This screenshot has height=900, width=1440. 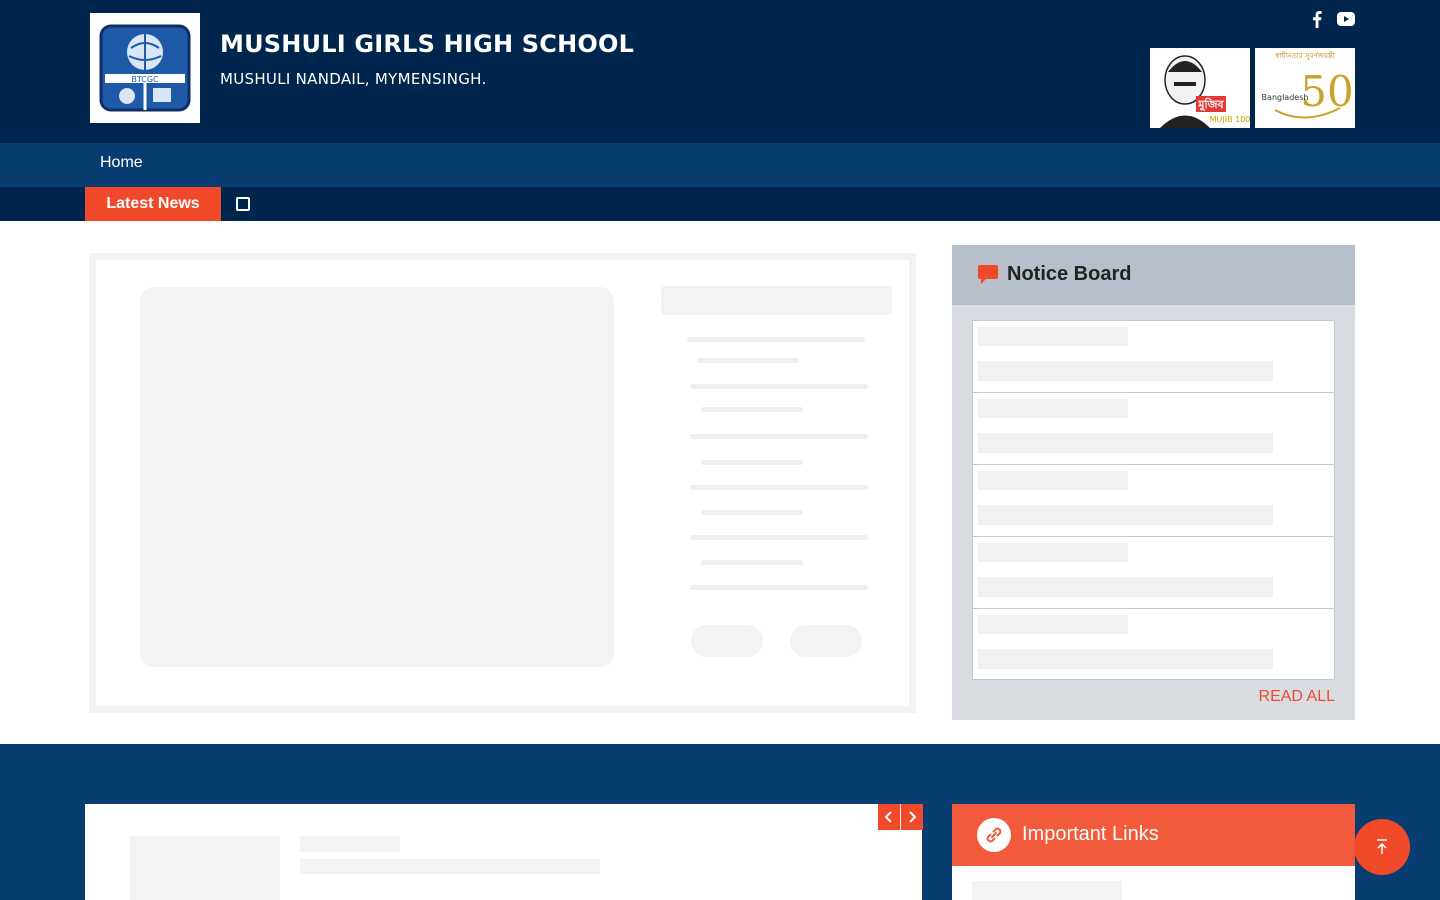 I want to click on bangladesh-50-emblem: স্বাধীনতার সুবর্ণজয়ন্তী 50 Bangladesh, so click(x=1305, y=88).